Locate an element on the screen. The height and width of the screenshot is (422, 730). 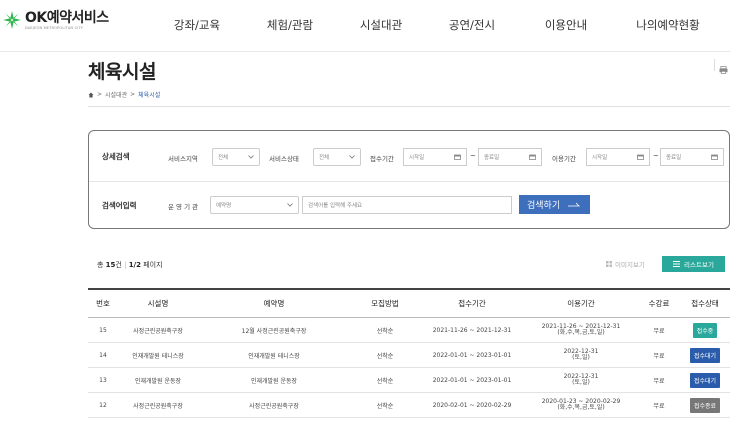
reservation-link: 12월 사정근린공원축구장 is located at coordinates (274, 330).